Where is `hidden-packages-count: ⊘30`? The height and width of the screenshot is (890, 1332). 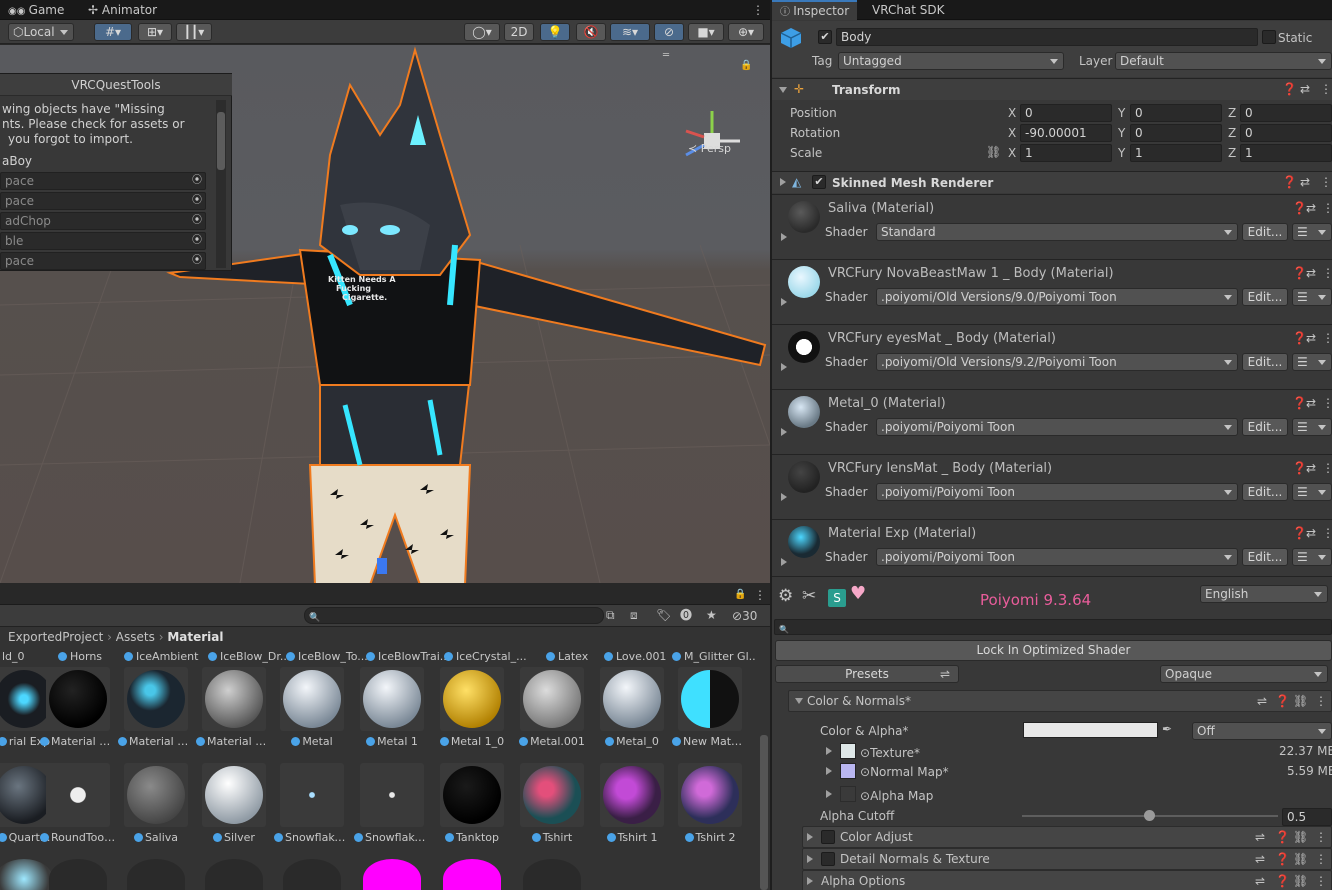
hidden-packages-count: ⊘30 is located at coordinates (744, 616).